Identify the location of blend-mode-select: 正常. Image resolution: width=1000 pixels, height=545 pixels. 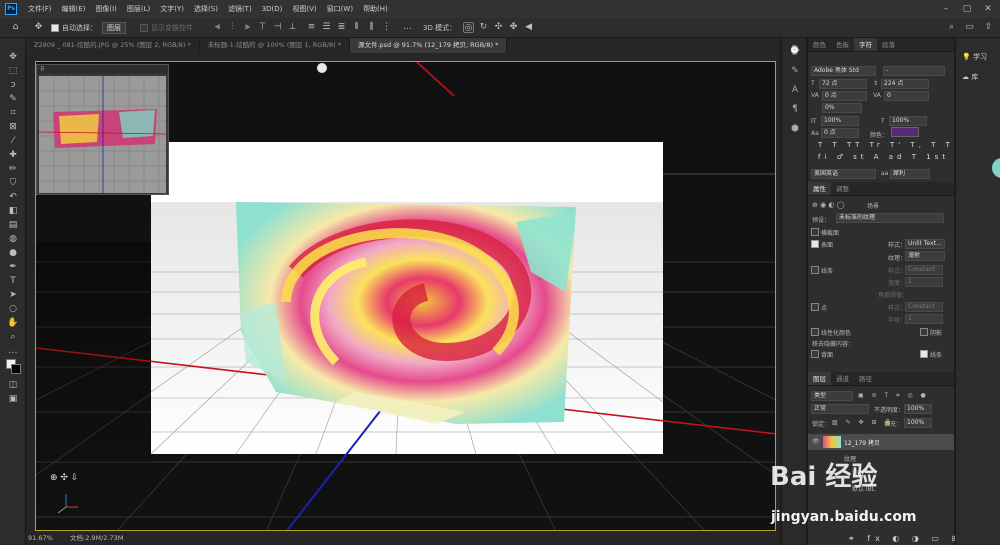
(840, 409).